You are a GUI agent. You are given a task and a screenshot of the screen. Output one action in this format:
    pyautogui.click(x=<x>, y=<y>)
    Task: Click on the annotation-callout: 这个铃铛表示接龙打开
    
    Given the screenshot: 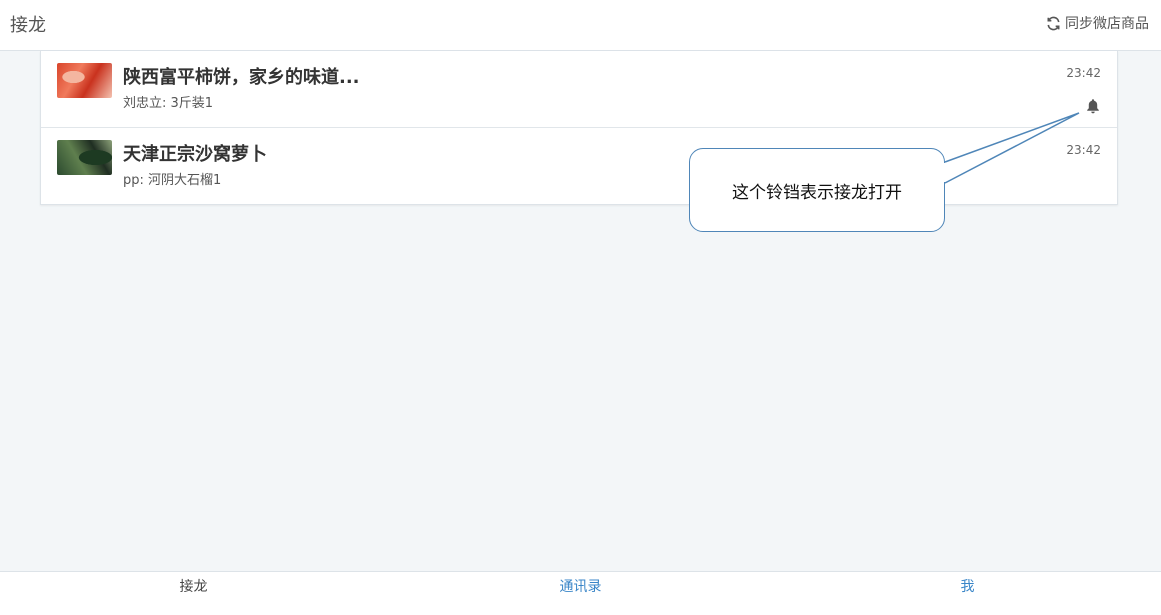 What is the action you would take?
    pyautogui.click(x=817, y=190)
    